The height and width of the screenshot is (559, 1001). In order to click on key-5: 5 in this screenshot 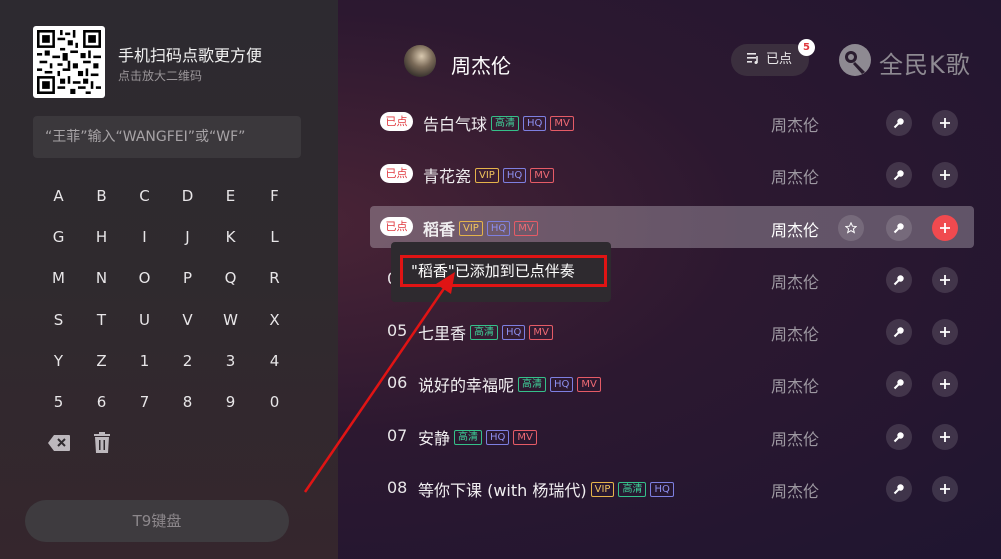, I will do `click(58, 402)`.